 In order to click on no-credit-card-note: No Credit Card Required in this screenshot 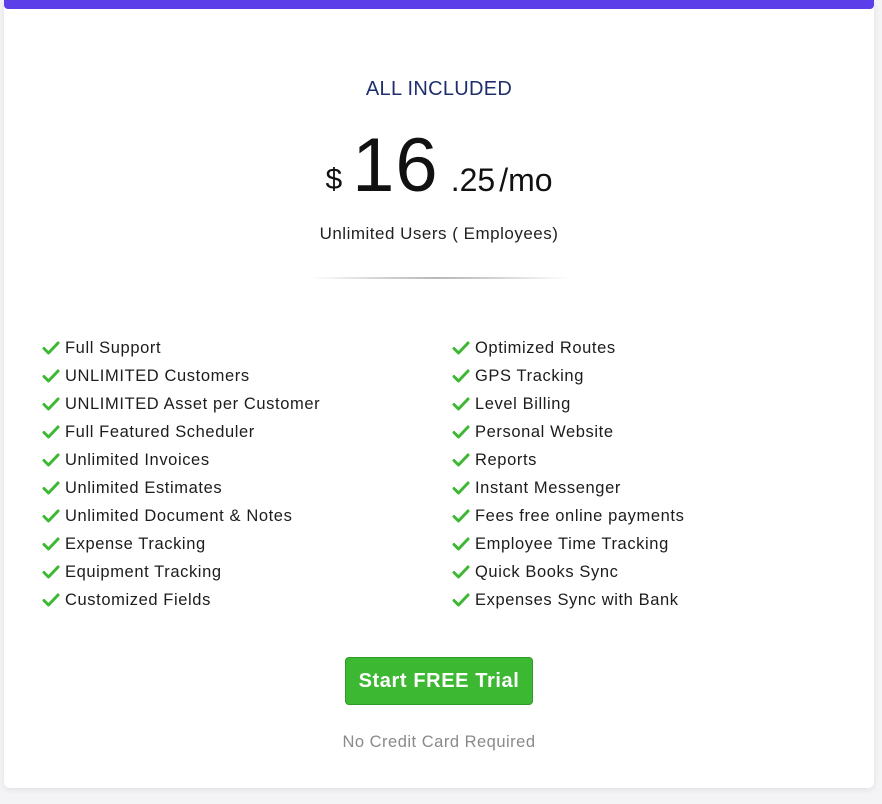, I will do `click(439, 742)`.